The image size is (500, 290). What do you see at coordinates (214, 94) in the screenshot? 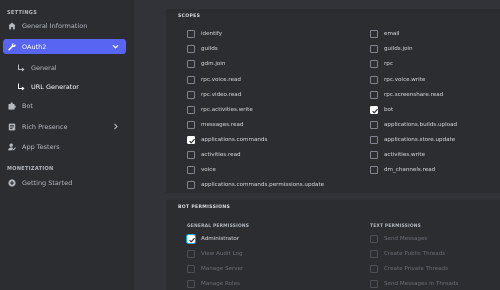
I see `scope-rpc-video-read: rpc.video.read` at bounding box center [214, 94].